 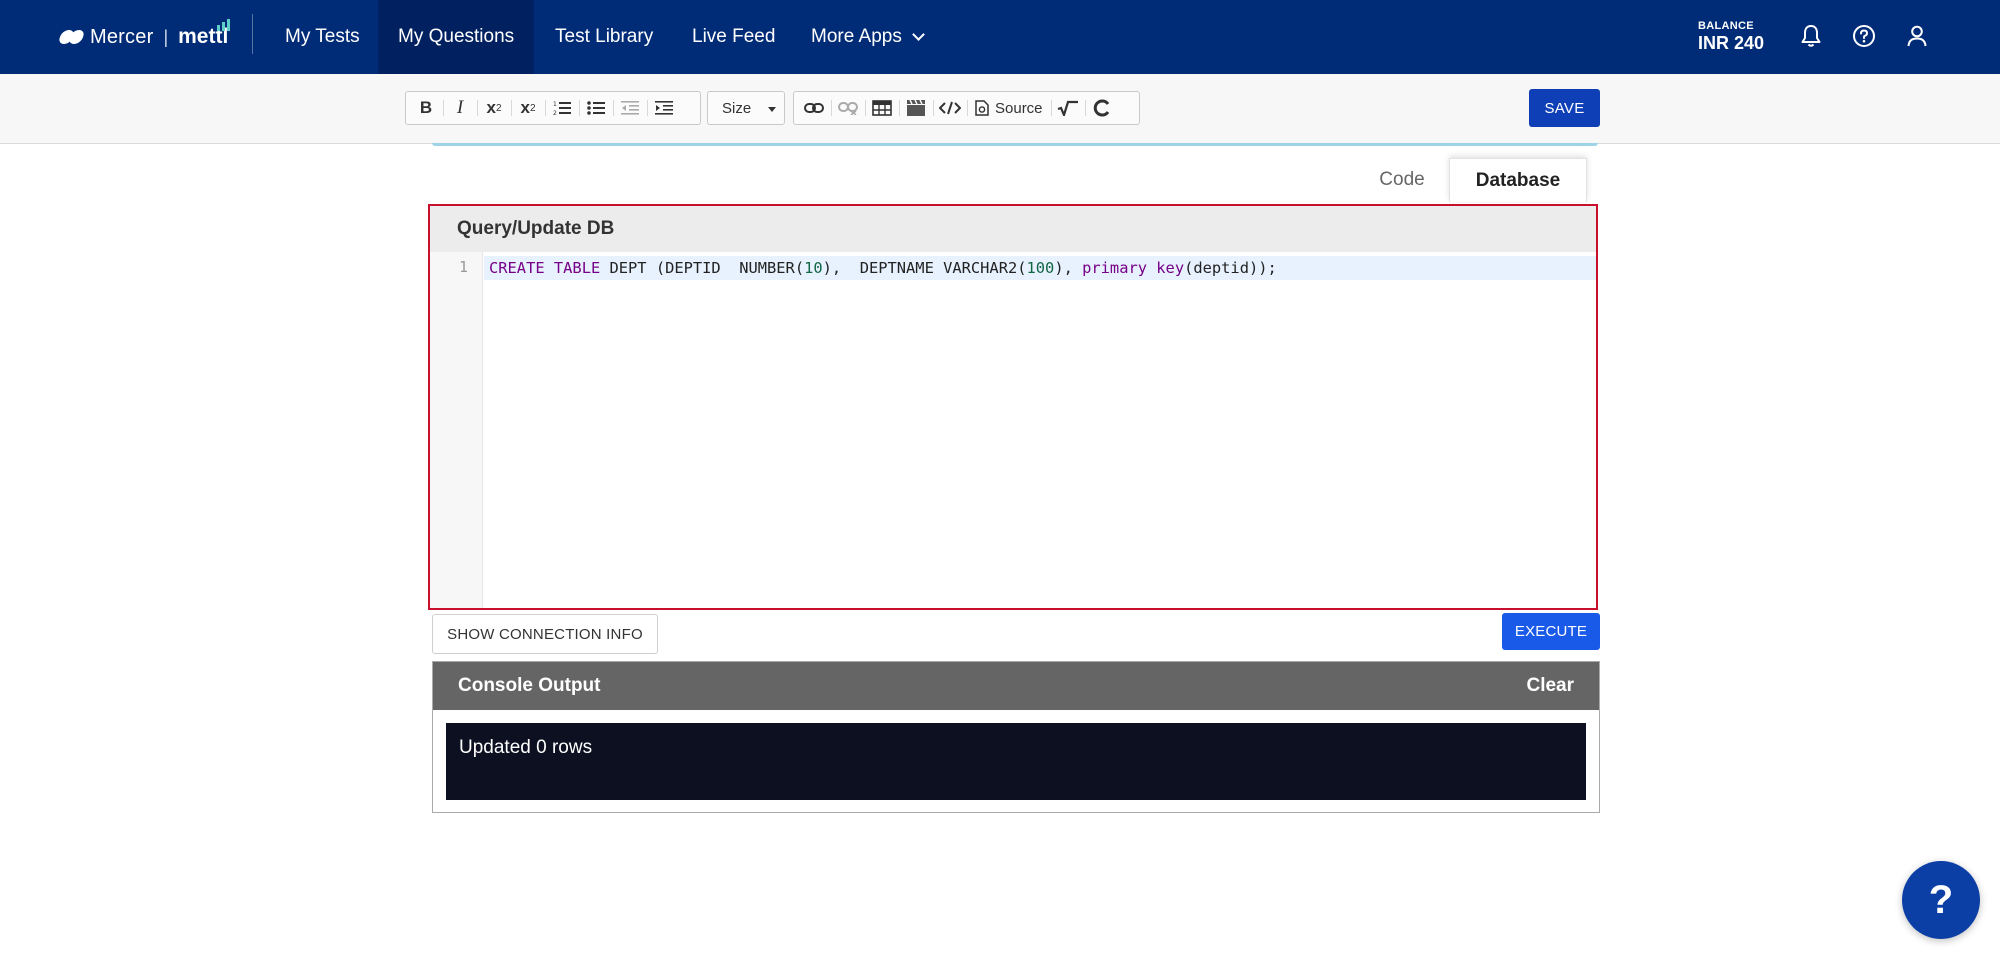 I want to click on subscript-icon: x2, so click(x=528, y=108).